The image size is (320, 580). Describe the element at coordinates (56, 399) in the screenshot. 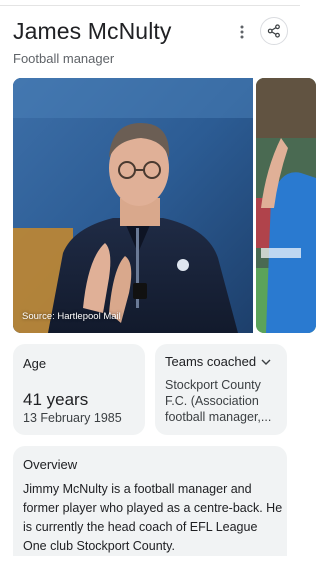

I see `age-value: 41 years` at that location.